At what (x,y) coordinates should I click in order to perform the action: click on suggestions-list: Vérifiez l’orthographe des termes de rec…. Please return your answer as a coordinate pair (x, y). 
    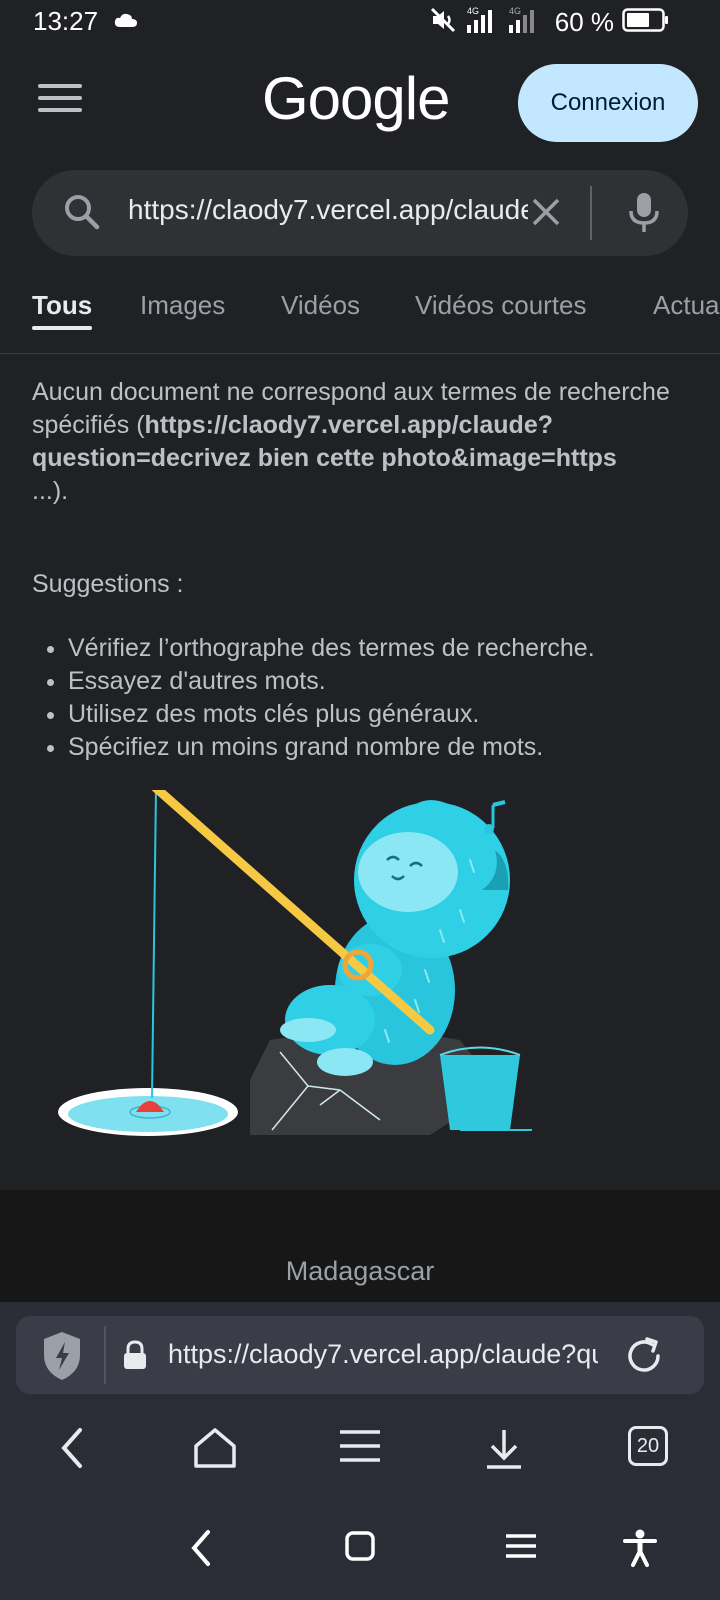
    Looking at the image, I should click on (331, 698).